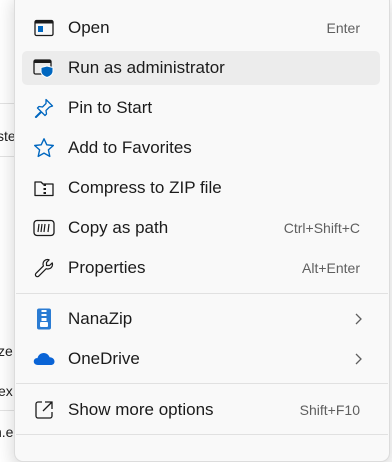 This screenshot has width=392, height=462. I want to click on zip-folder-icon, so click(44, 188).